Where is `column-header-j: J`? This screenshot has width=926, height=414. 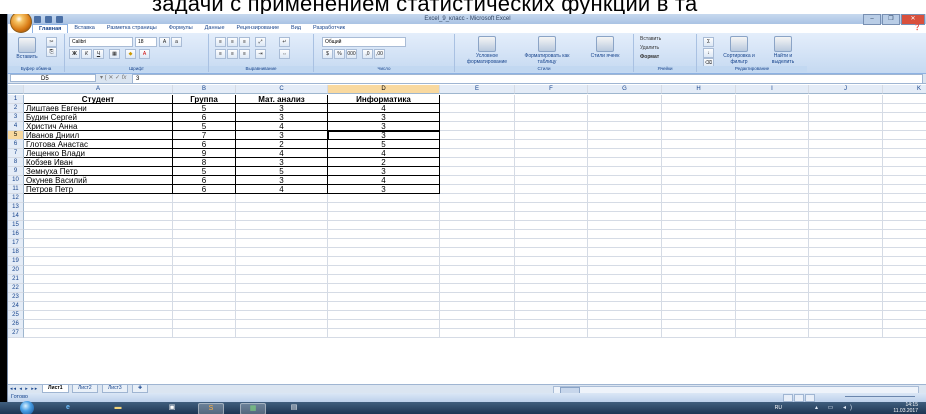 column-header-j: J is located at coordinates (846, 89).